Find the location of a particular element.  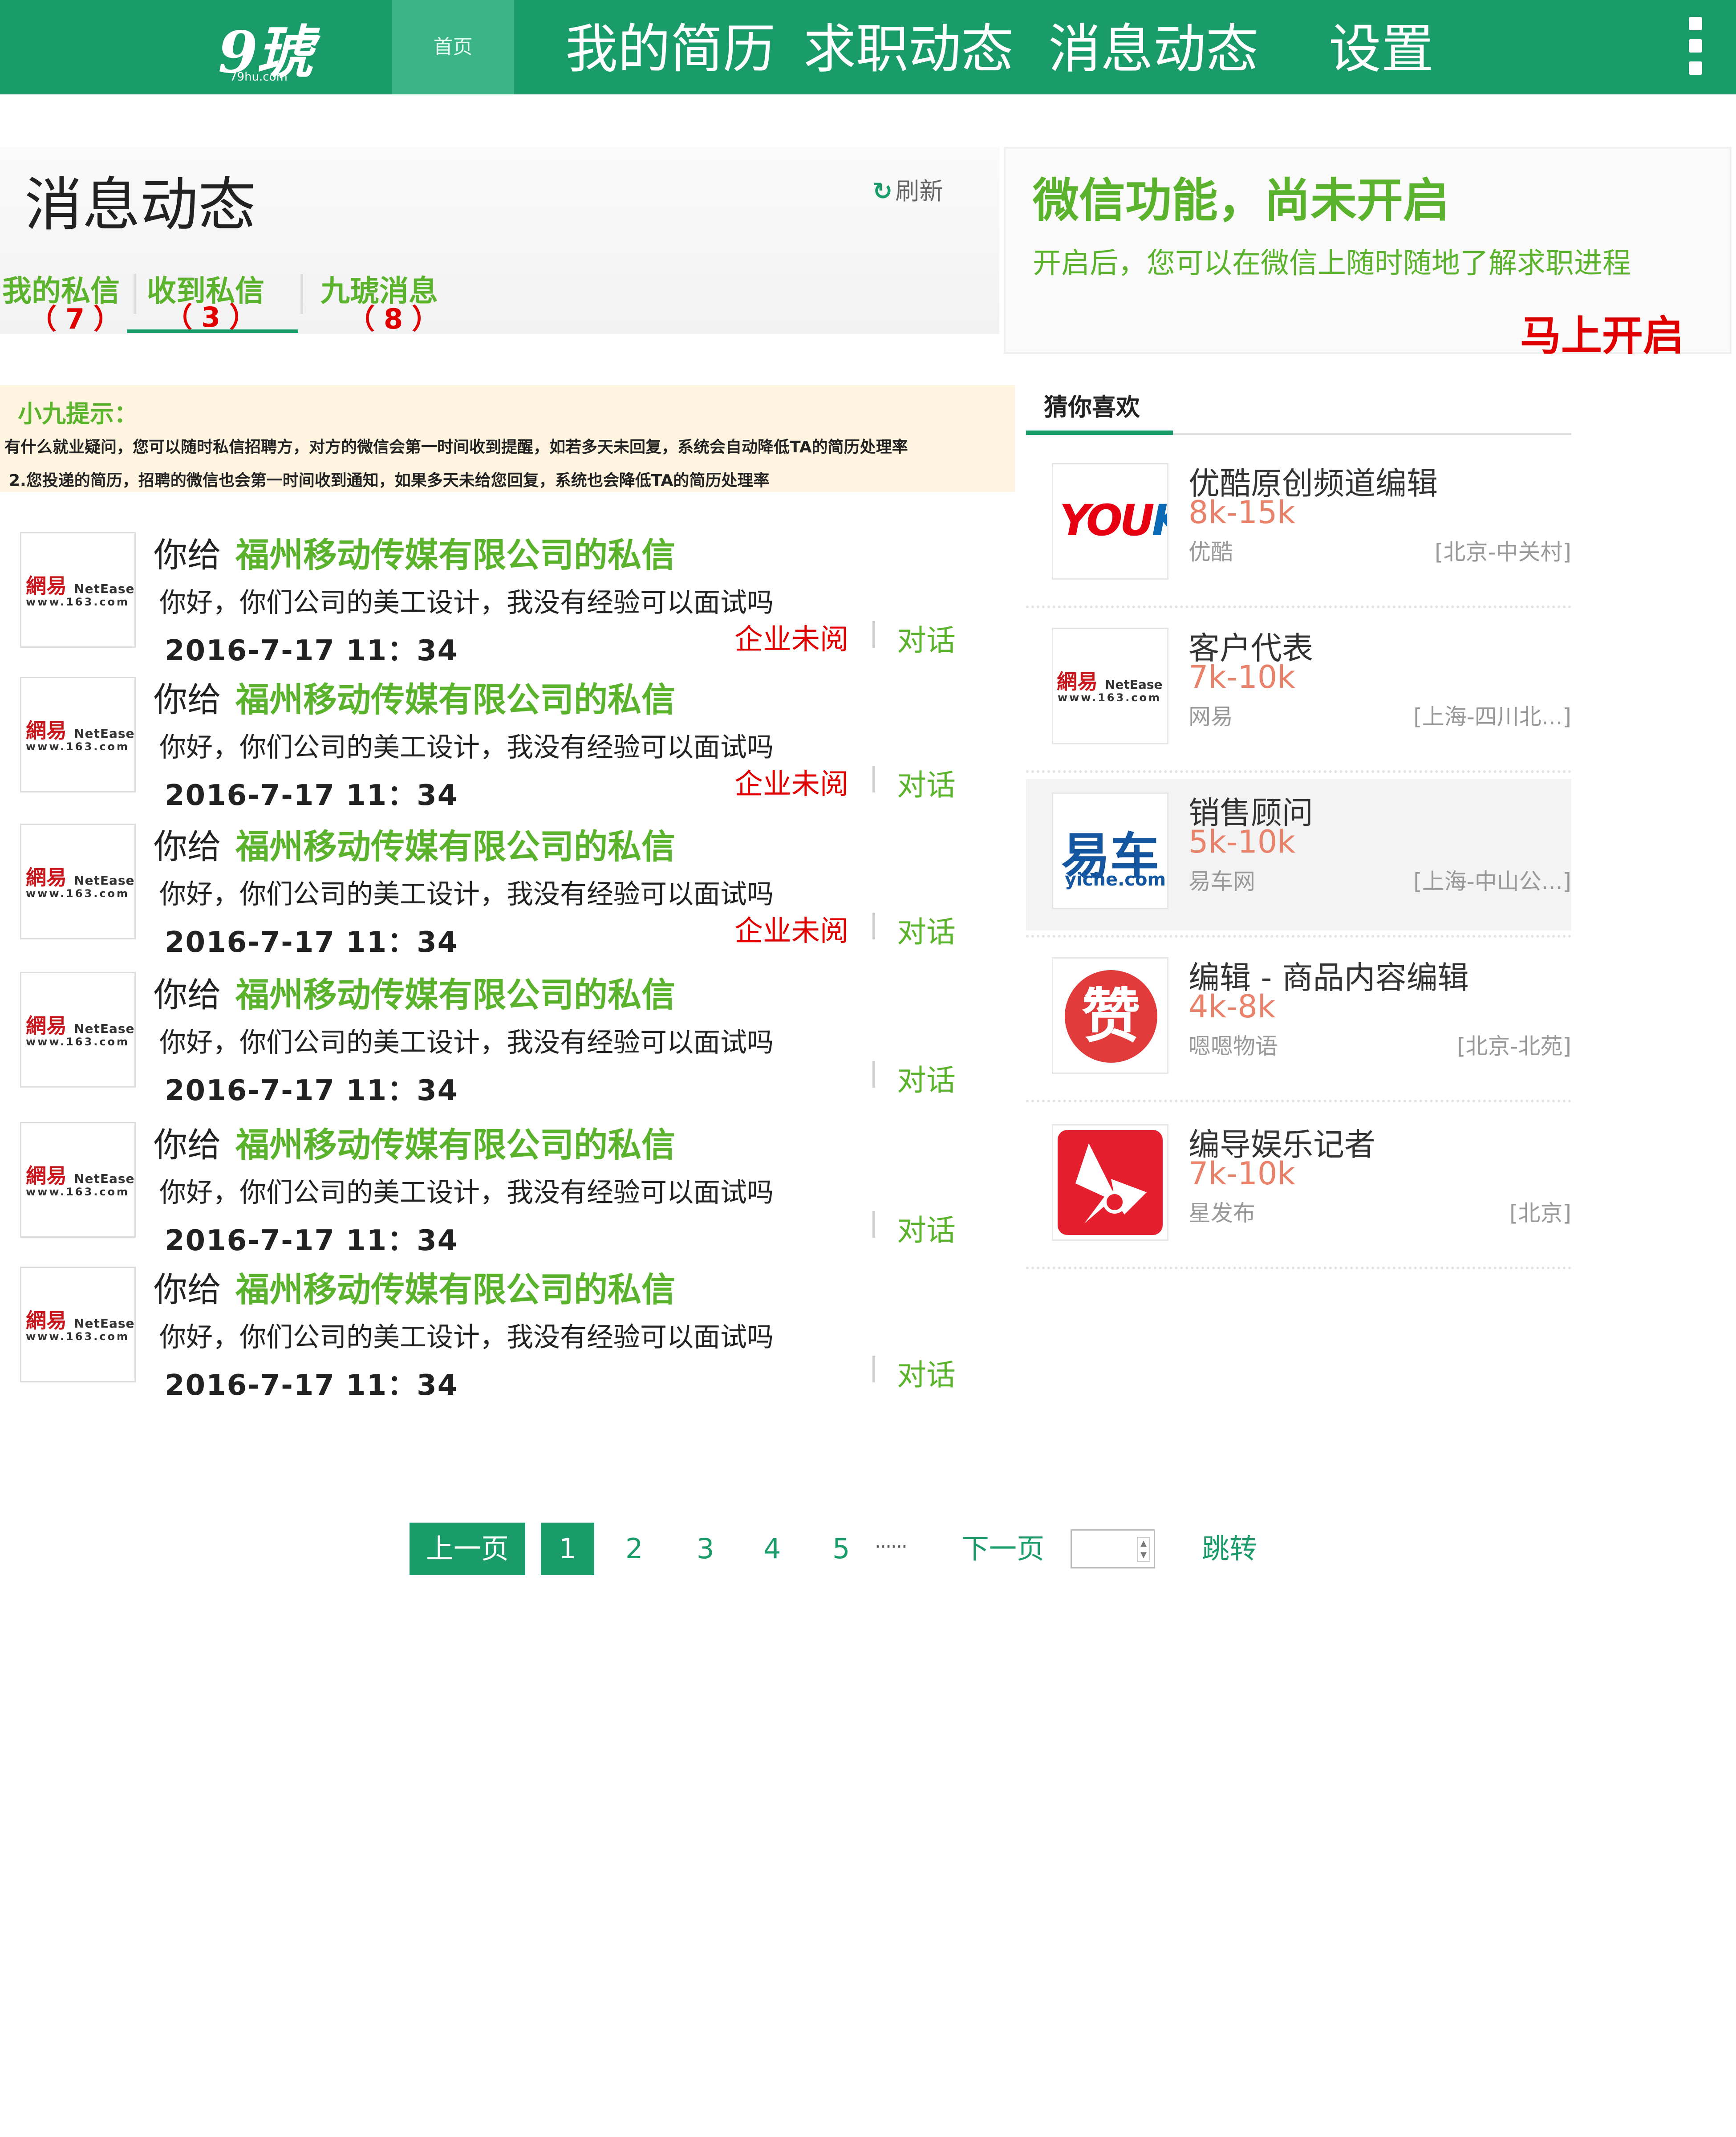

active-tab-indicator is located at coordinates (212, 331).